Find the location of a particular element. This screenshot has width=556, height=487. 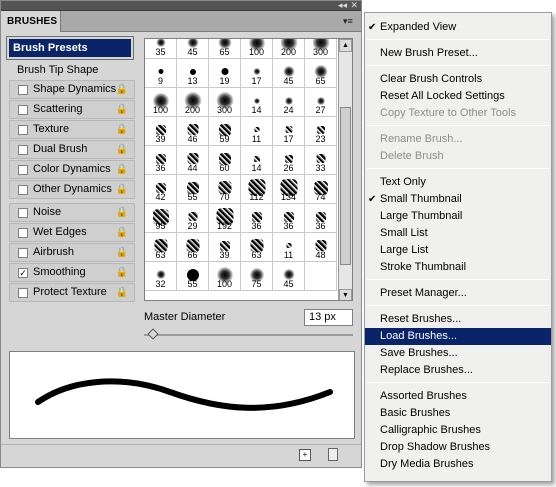

menu-item-basic-brushes: Basic Brushes is located at coordinates (458, 413).